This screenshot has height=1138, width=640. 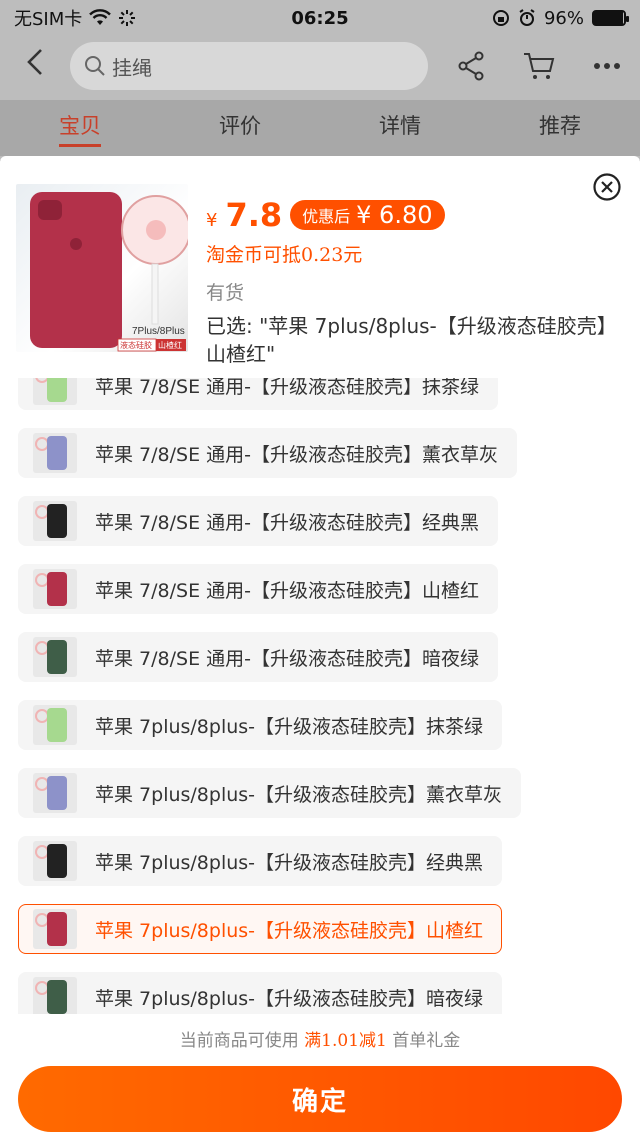 I want to click on product-image: 7Plus/8Plus 液态硅胶 山楂红, so click(x=102, y=268).